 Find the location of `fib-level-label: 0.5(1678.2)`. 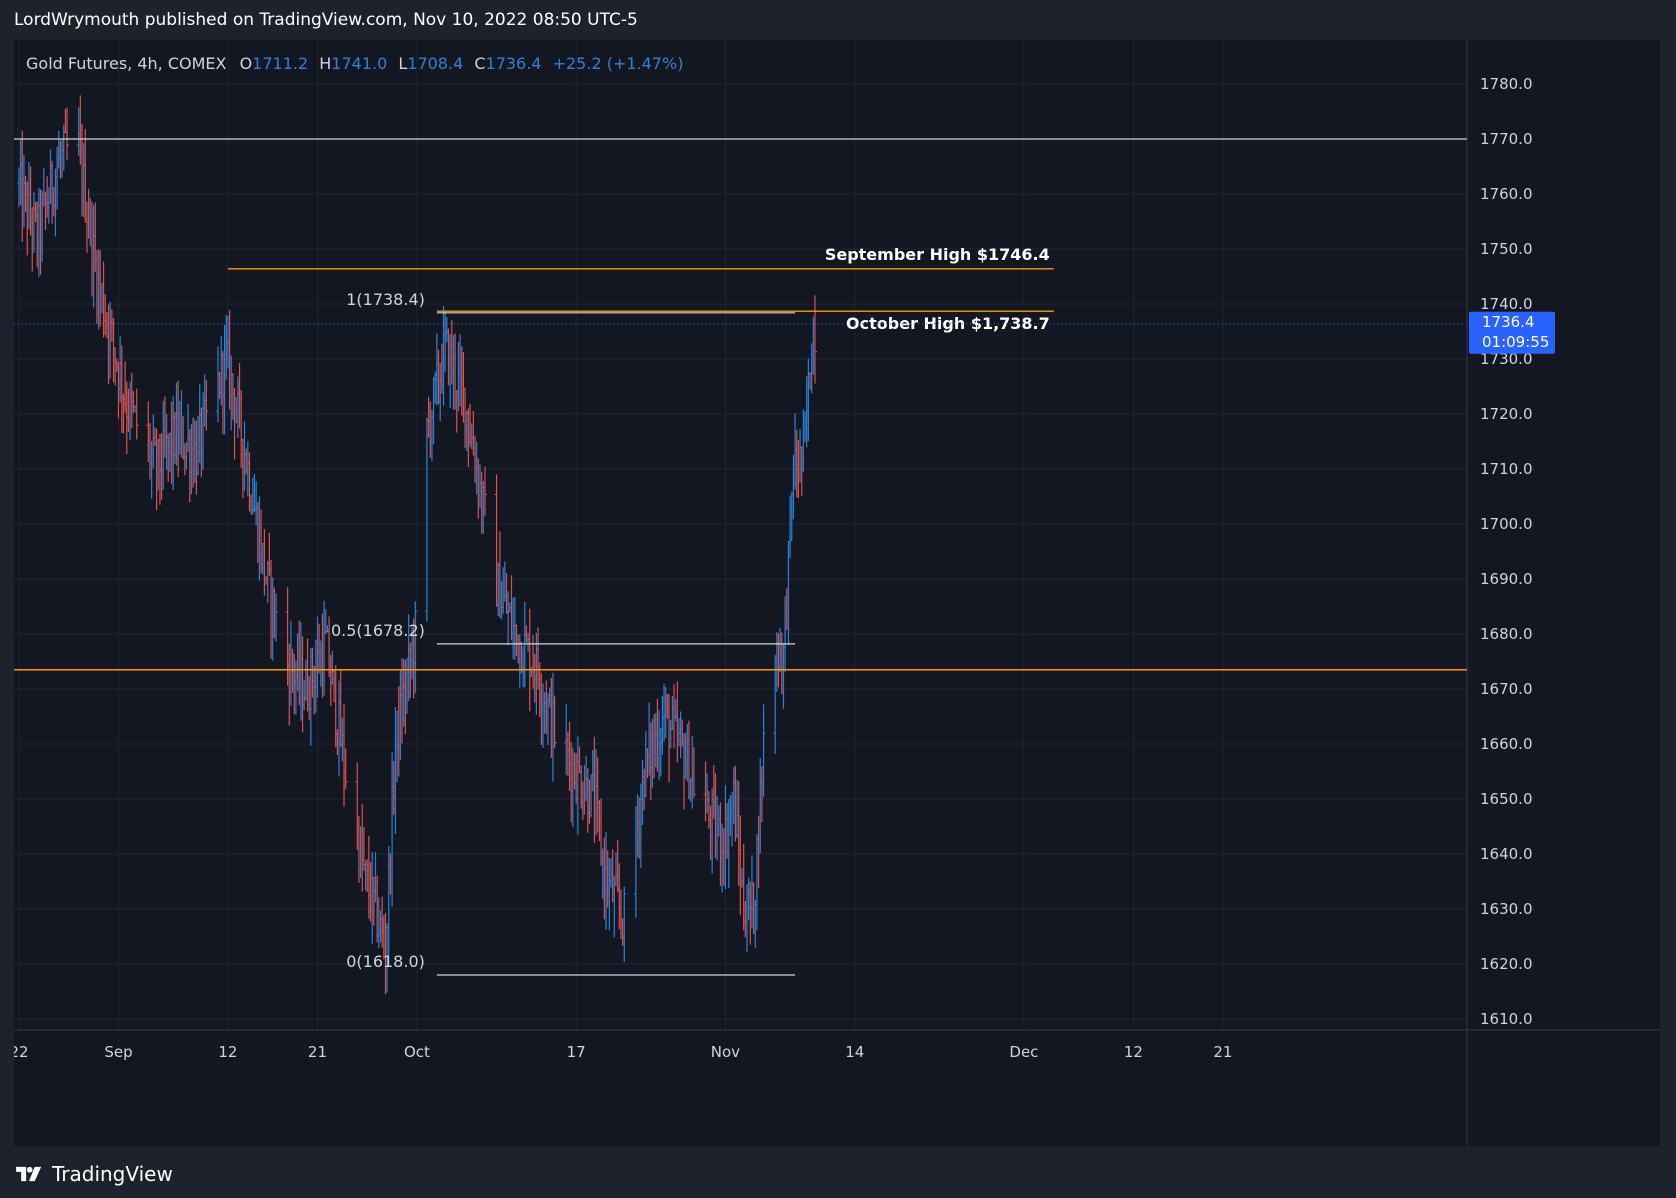

fib-level-label: 0.5(1678.2) is located at coordinates (378, 630).